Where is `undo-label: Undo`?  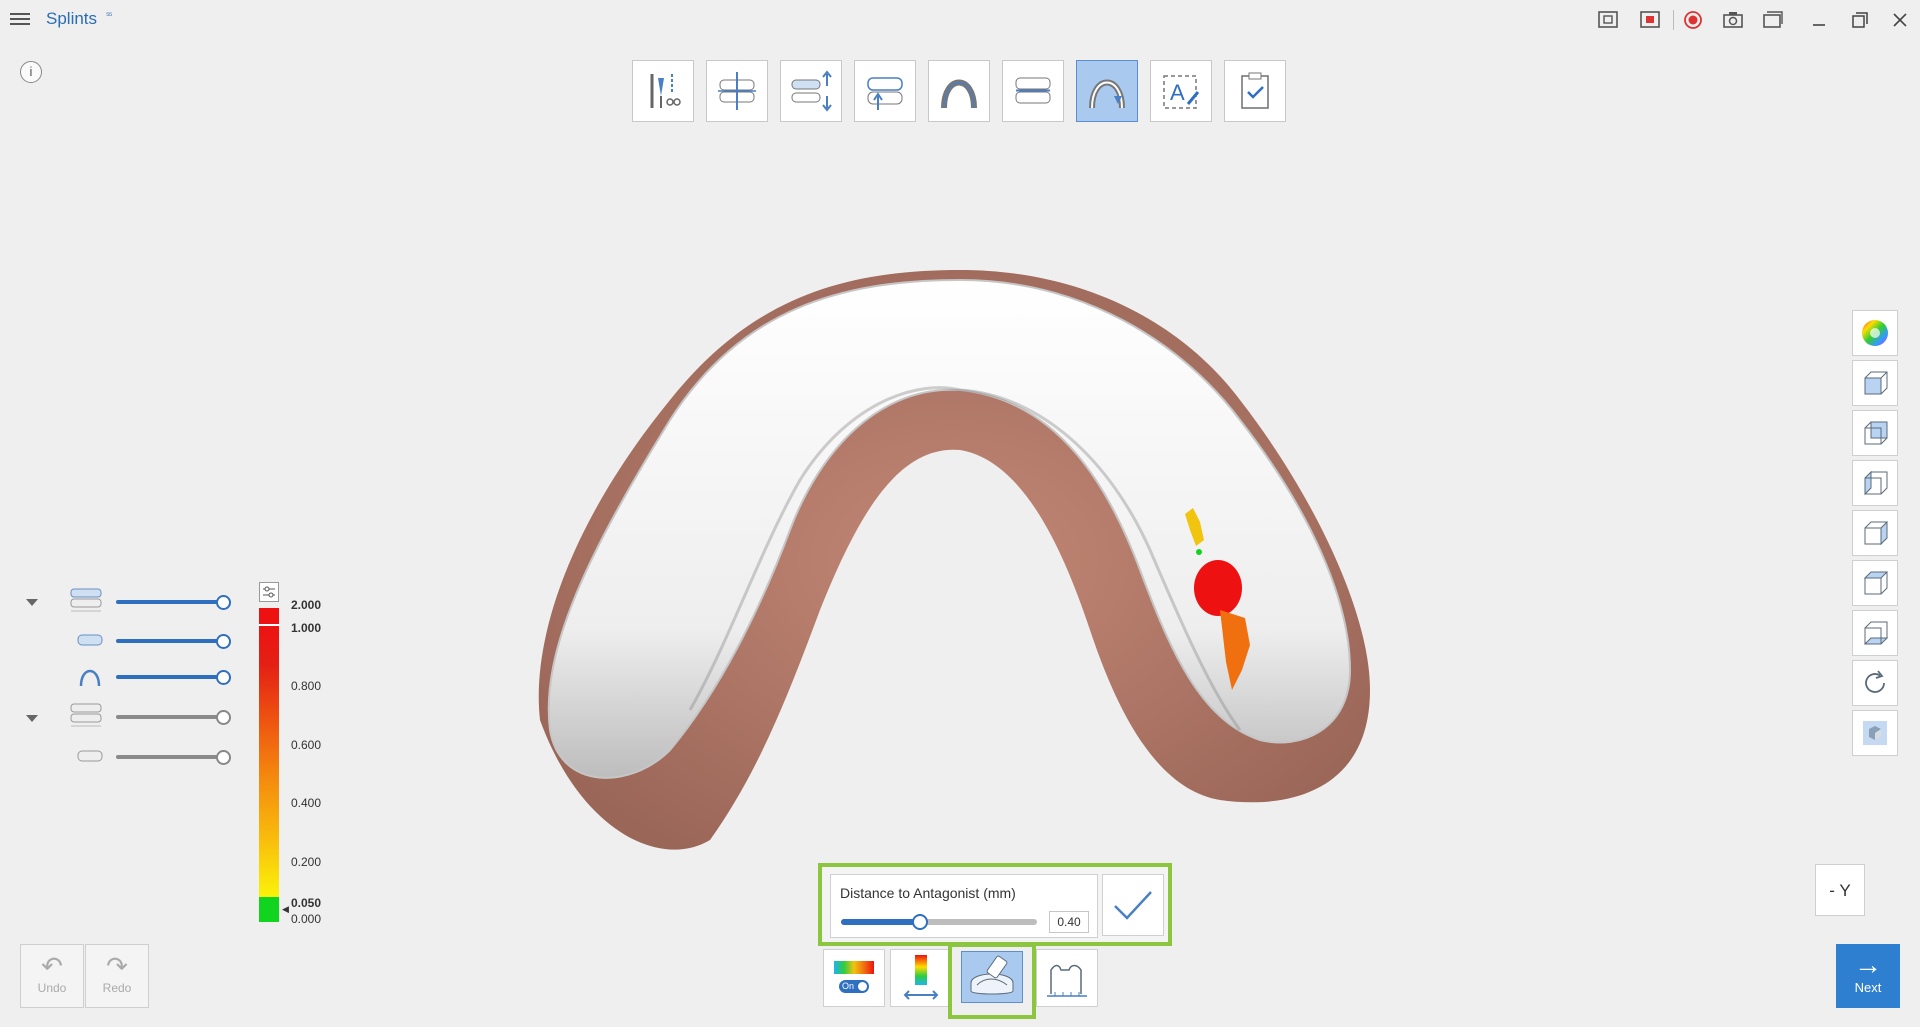
undo-label: Undo is located at coordinates (52, 988).